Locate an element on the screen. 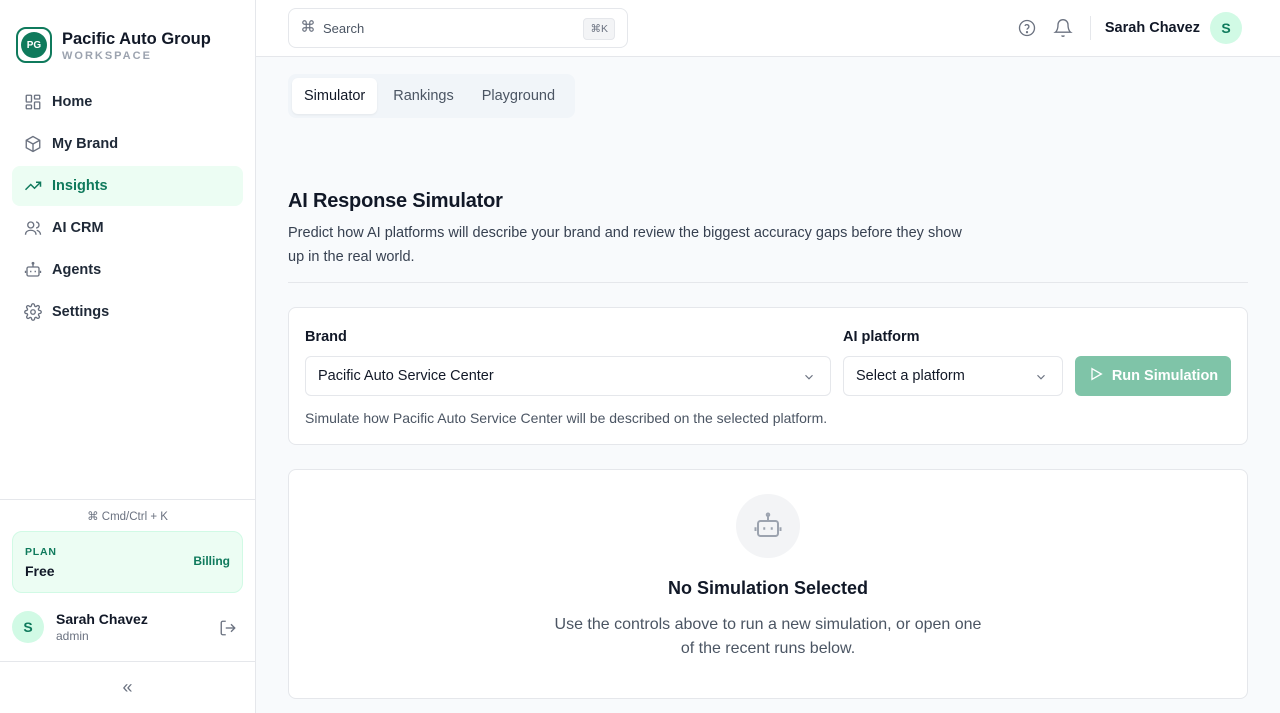 This screenshot has width=1280, height=713. logout-icon is located at coordinates (228, 630).